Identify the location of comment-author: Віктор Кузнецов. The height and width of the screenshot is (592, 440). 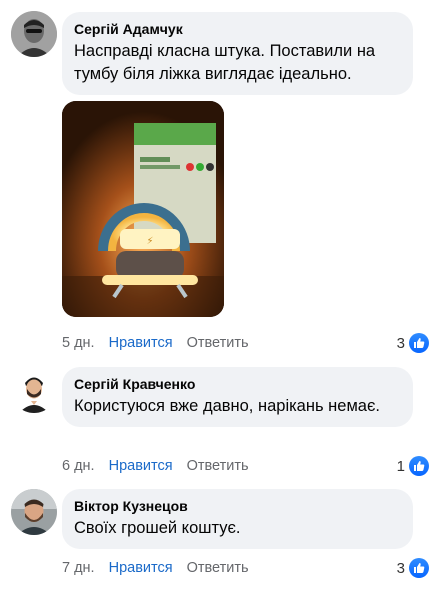
(237, 506).